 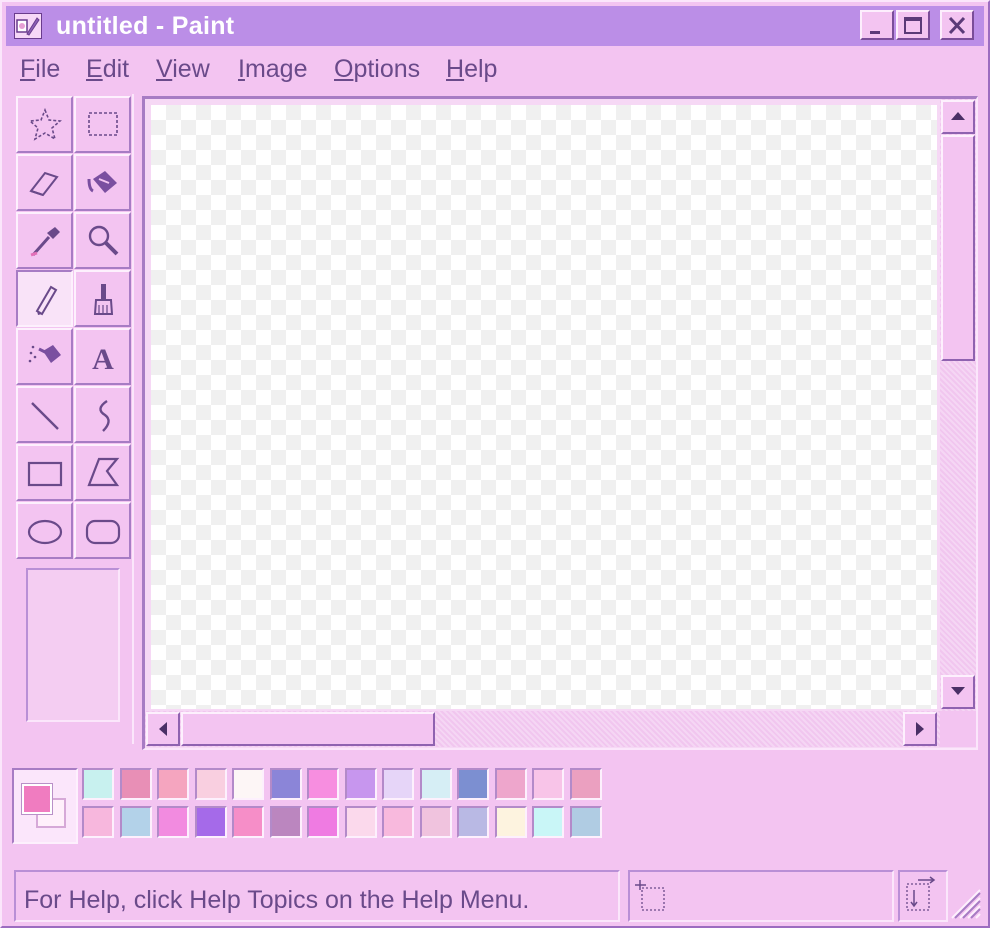 What do you see at coordinates (183, 69) in the screenshot?
I see `menu-view: View` at bounding box center [183, 69].